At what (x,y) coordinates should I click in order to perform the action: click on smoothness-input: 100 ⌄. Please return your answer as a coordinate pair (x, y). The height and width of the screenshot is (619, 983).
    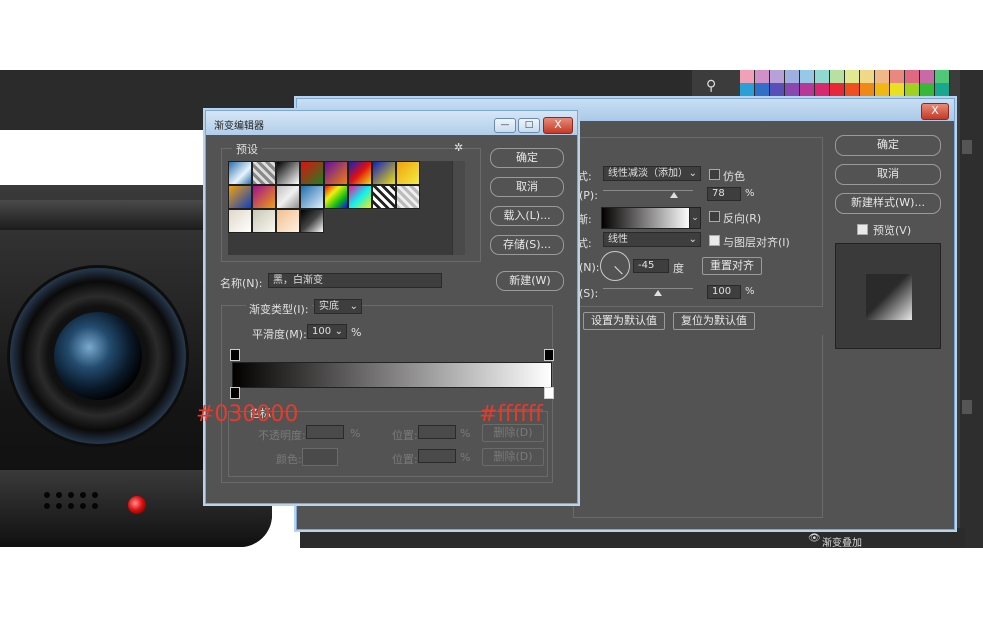
    Looking at the image, I should click on (327, 331).